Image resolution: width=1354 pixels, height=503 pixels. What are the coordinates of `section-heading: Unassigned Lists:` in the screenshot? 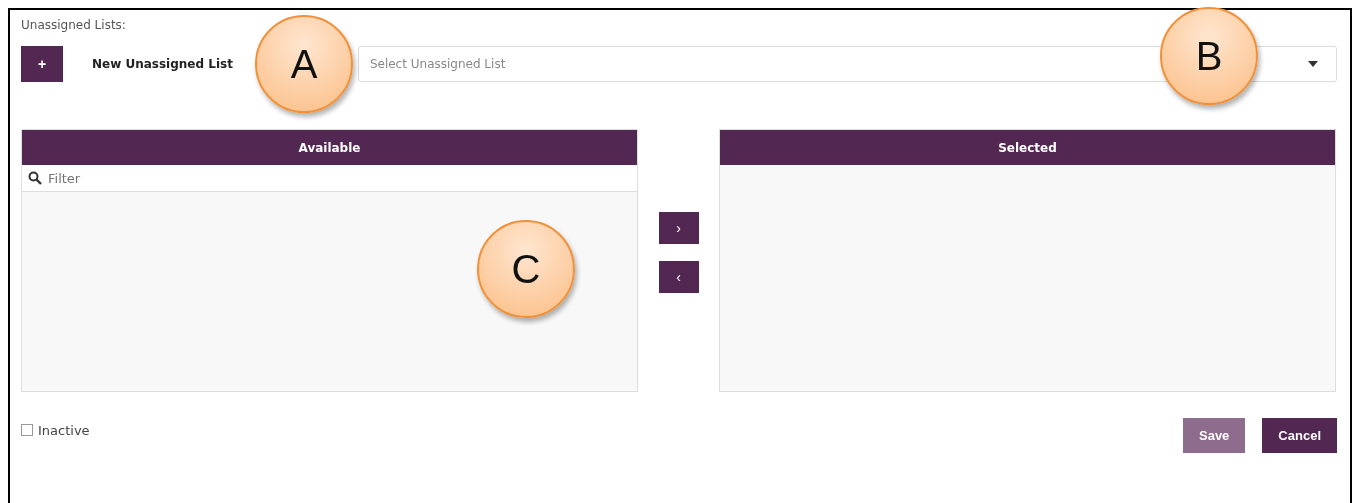 It's located at (74, 26).